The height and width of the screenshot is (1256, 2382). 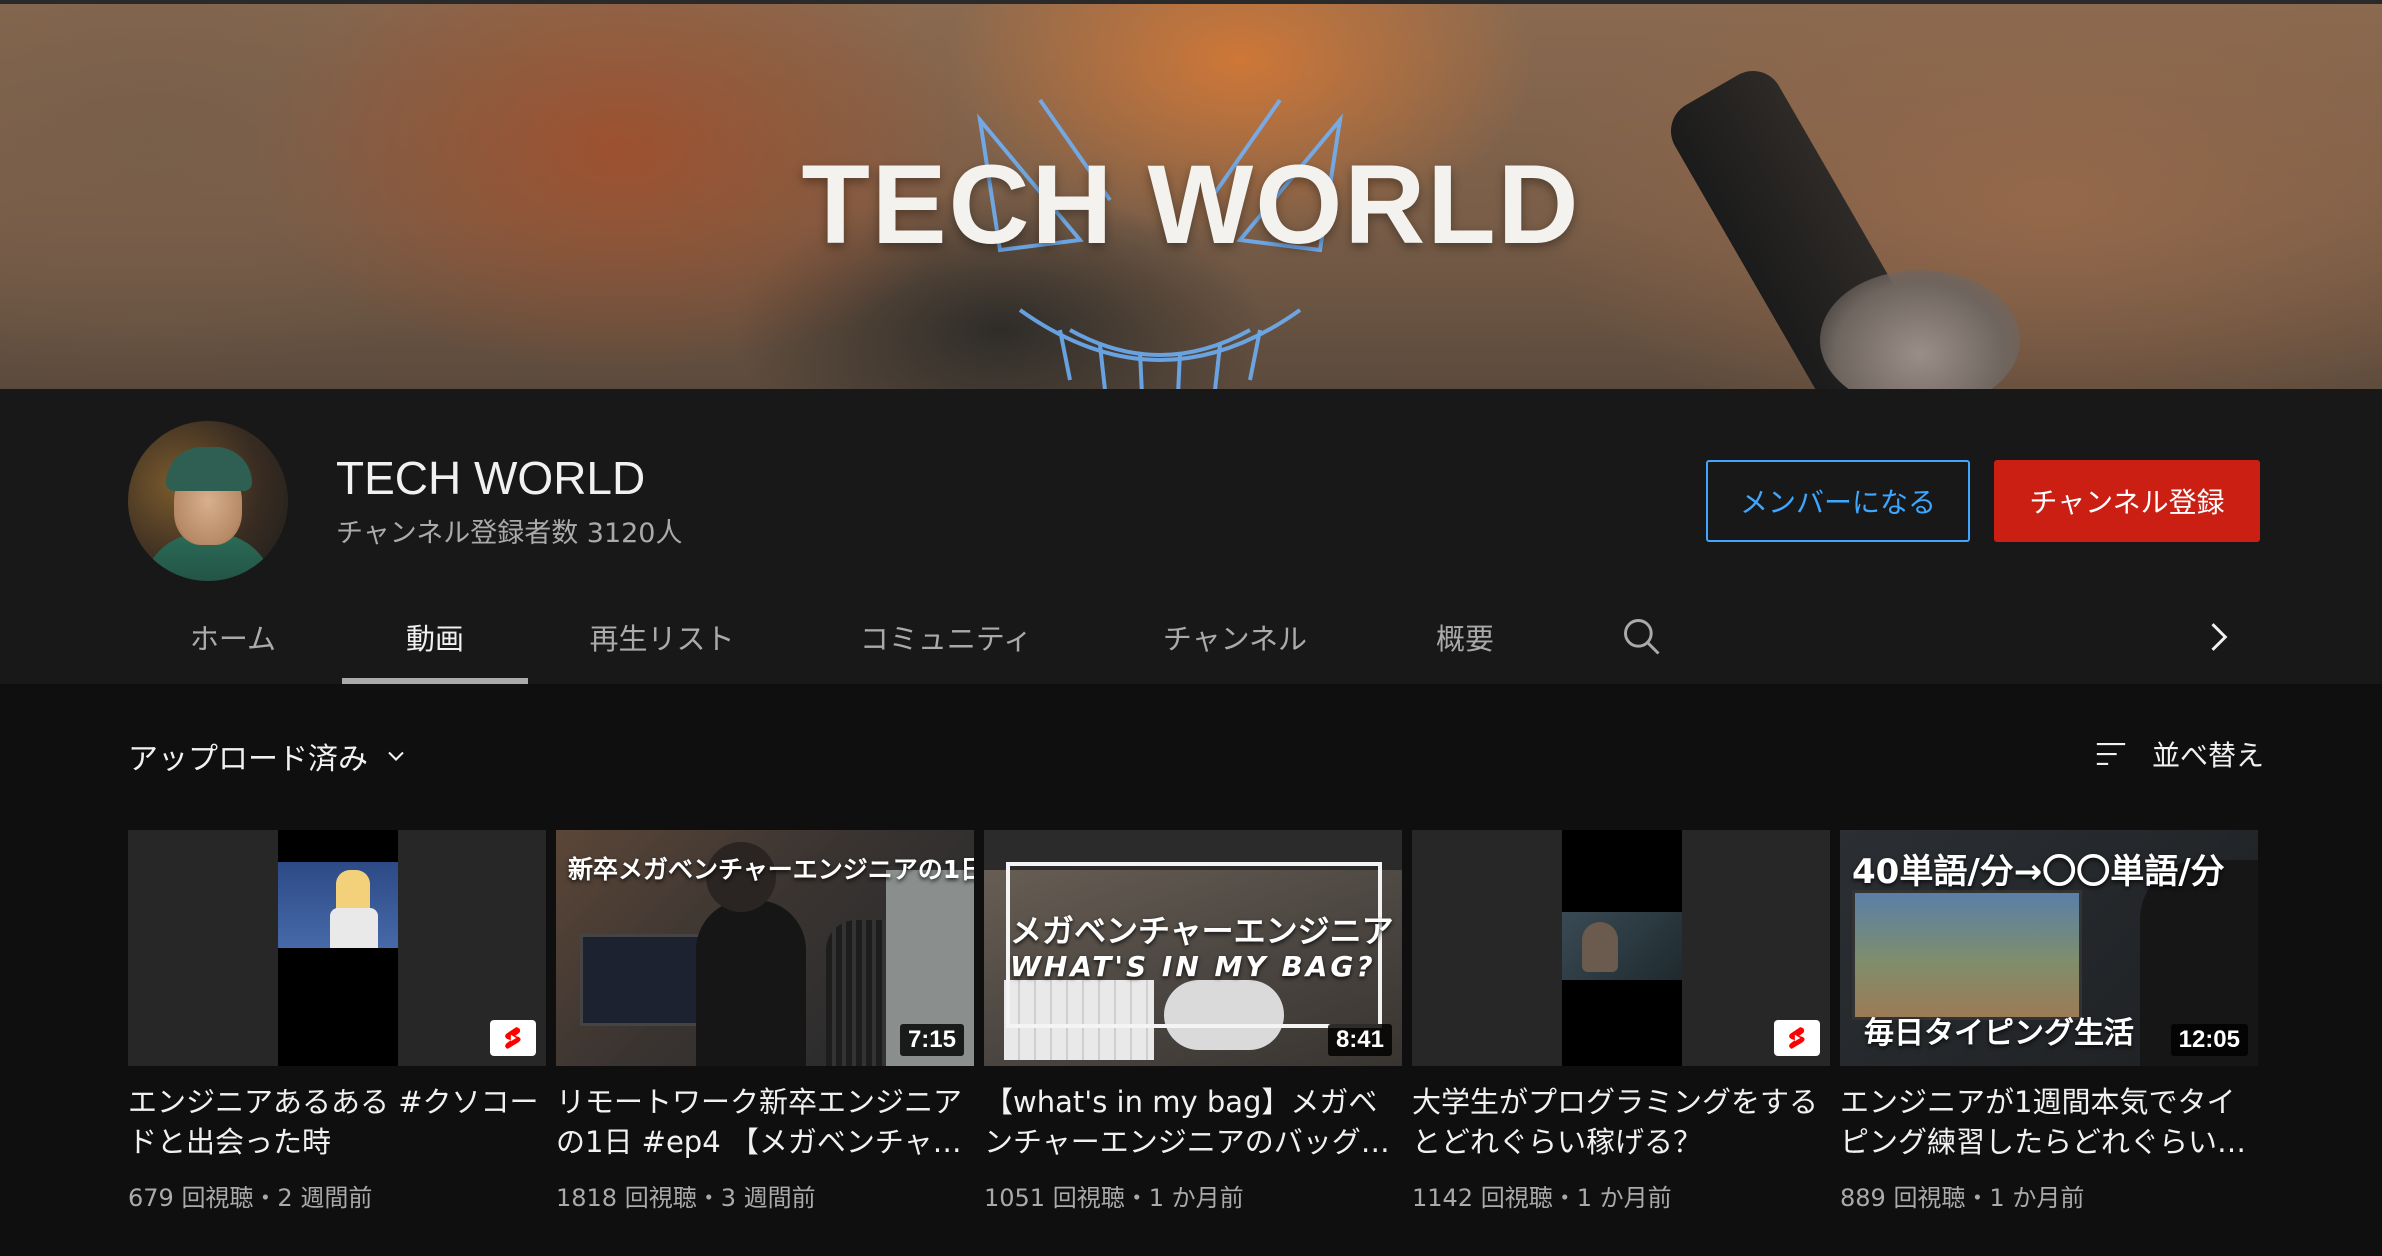 What do you see at coordinates (2038, 872) in the screenshot?
I see `thumbnail-overlay-text: 40単語/分→〇〇単語/分` at bounding box center [2038, 872].